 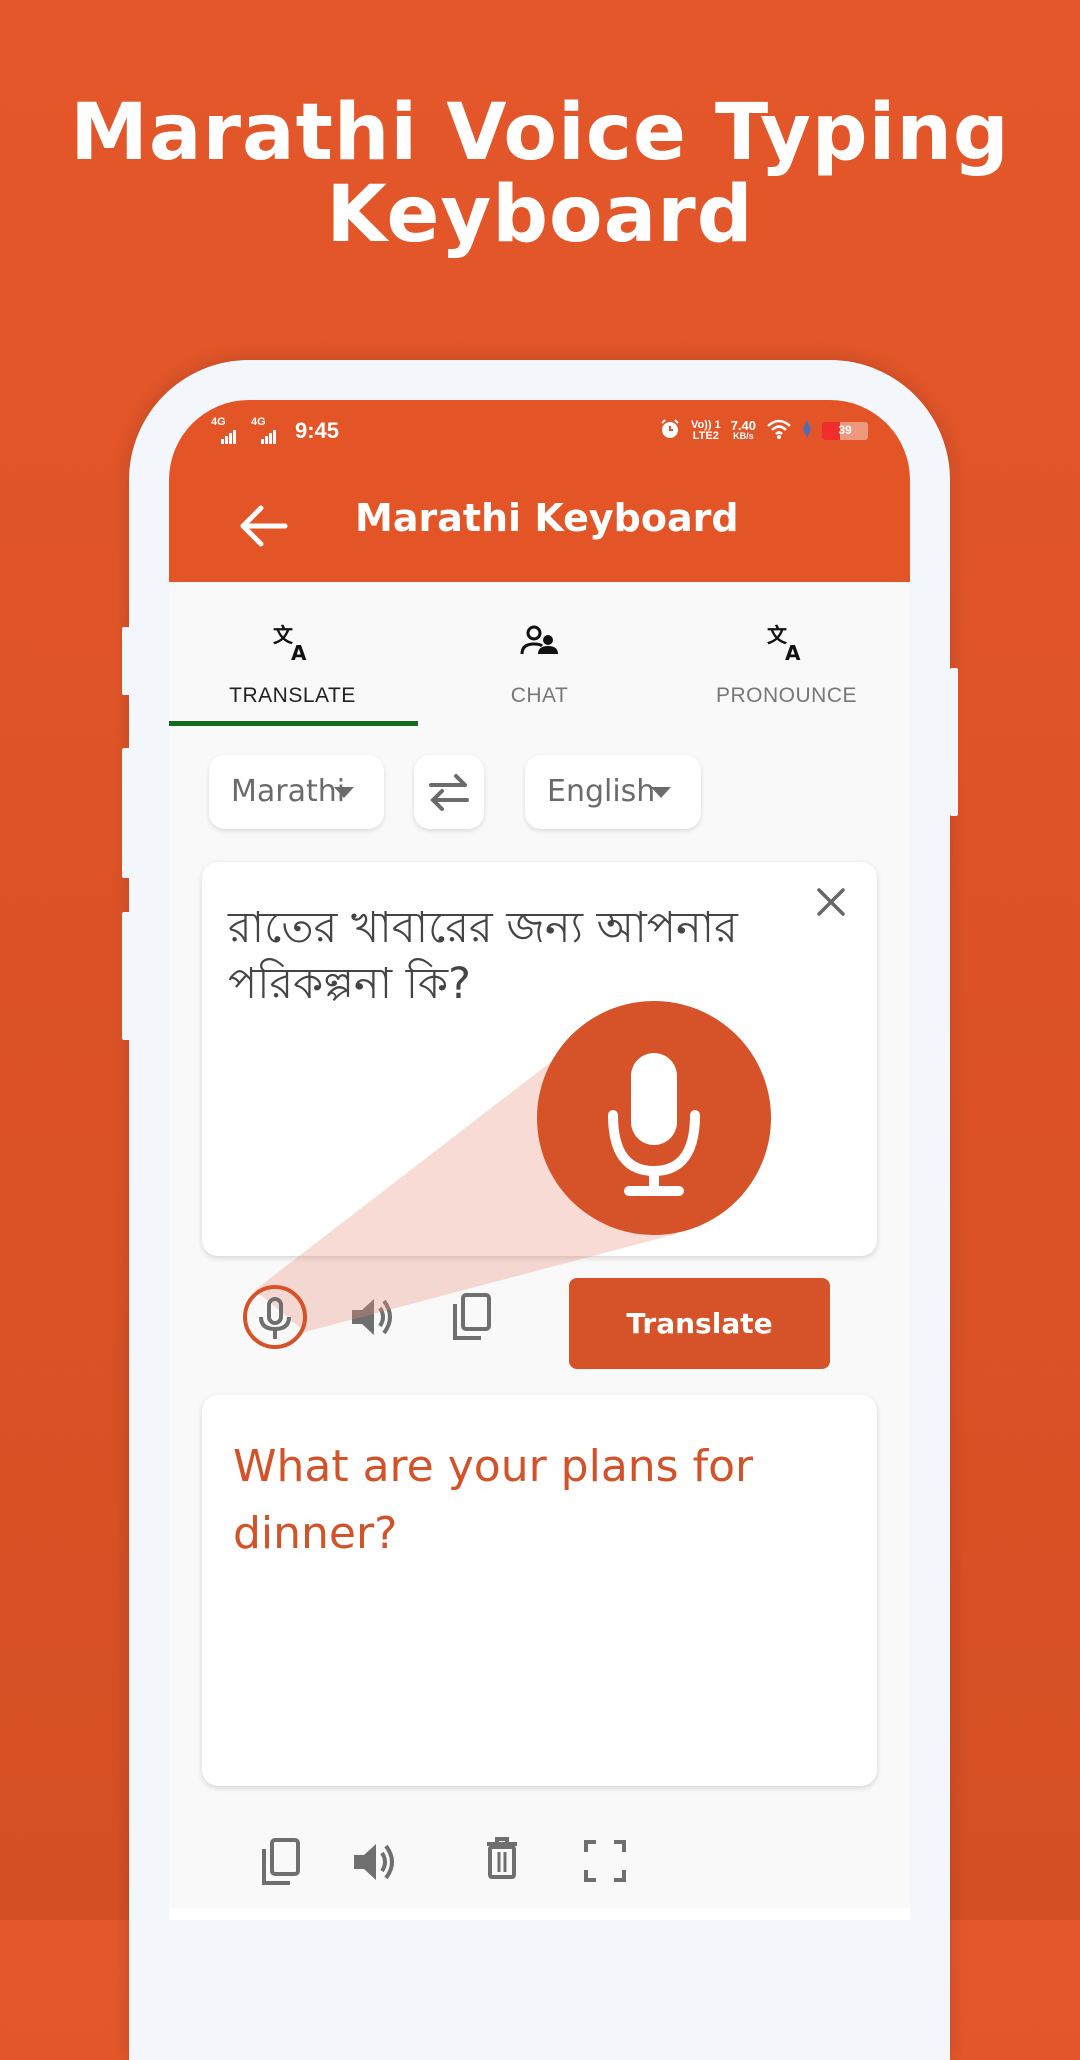 What do you see at coordinates (539, 1590) in the screenshot?
I see `output-card: What are your plans for dinner?` at bounding box center [539, 1590].